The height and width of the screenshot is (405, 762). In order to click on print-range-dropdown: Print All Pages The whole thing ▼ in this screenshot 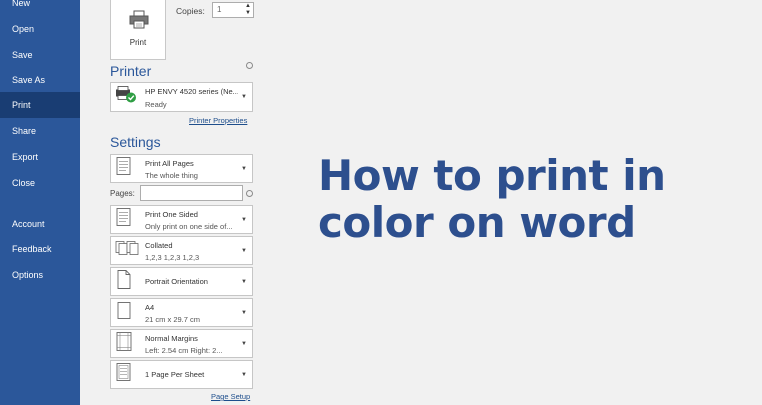, I will do `click(181, 168)`.